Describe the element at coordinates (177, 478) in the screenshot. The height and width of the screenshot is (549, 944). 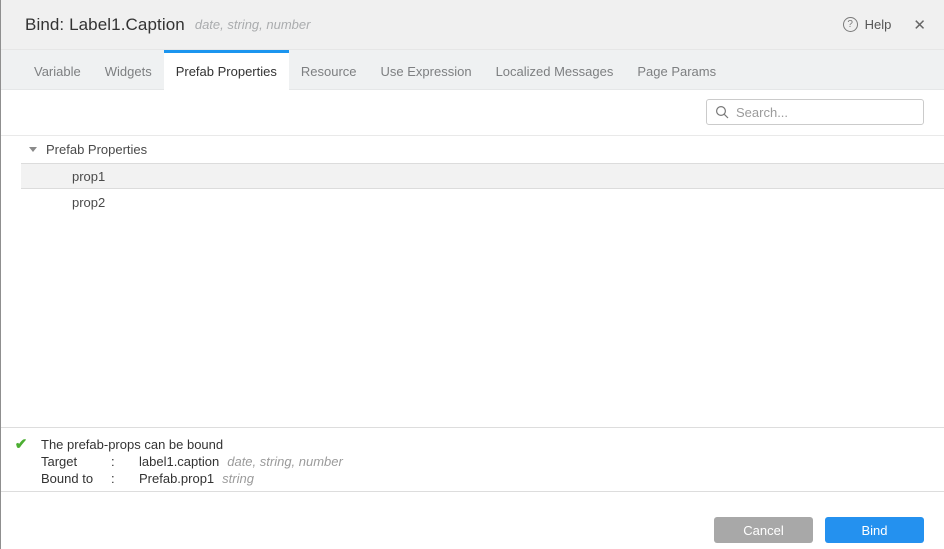
I see `status-row-value: Prefab.prop1` at that location.